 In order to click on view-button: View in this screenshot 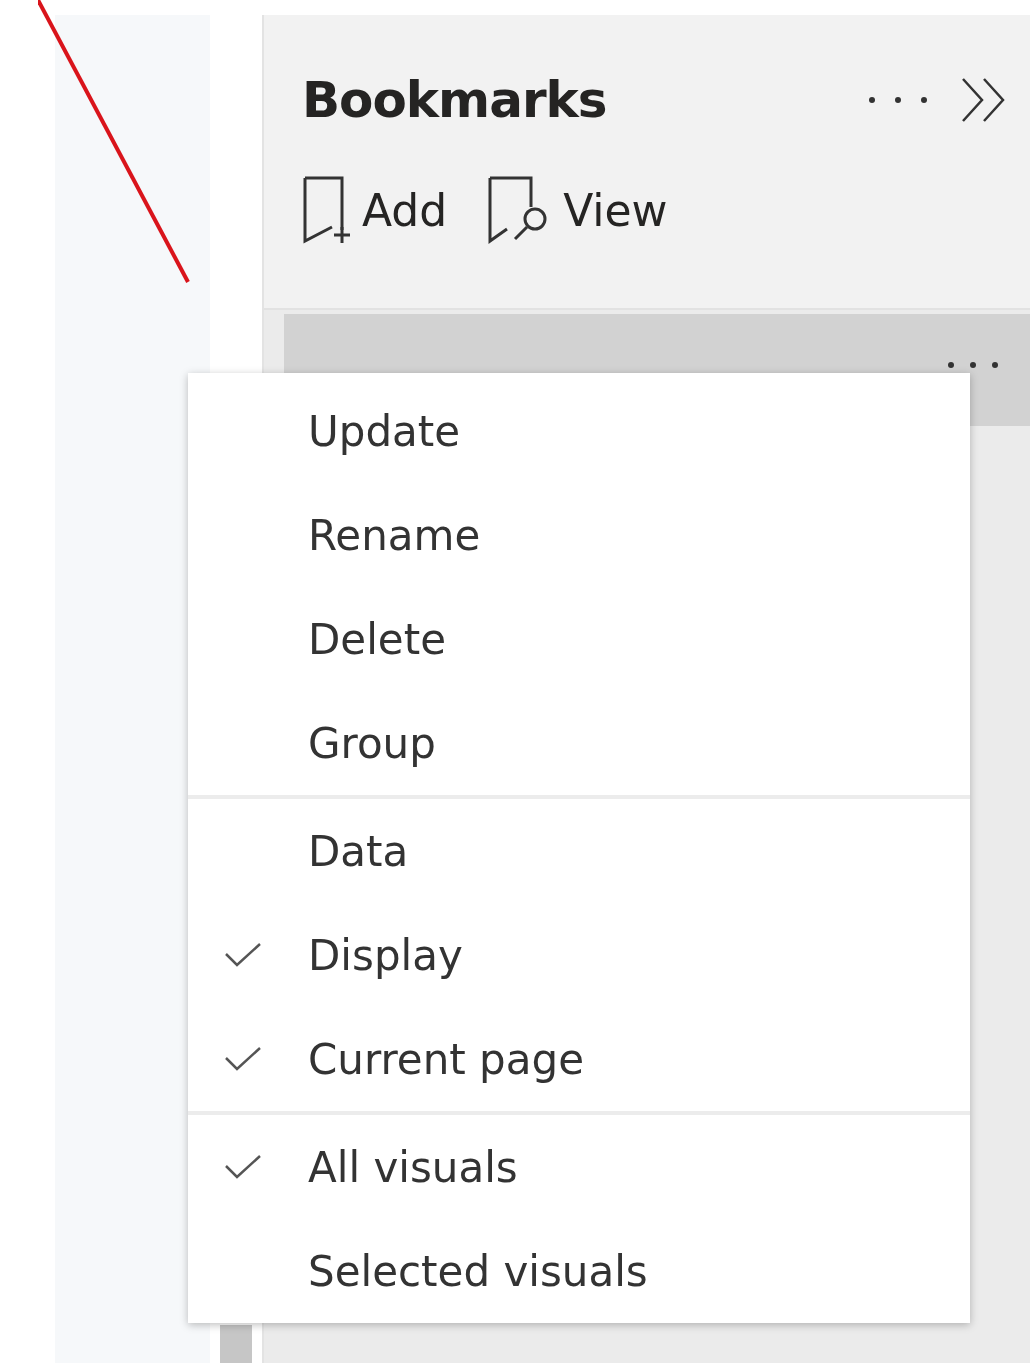, I will do `click(577, 210)`.